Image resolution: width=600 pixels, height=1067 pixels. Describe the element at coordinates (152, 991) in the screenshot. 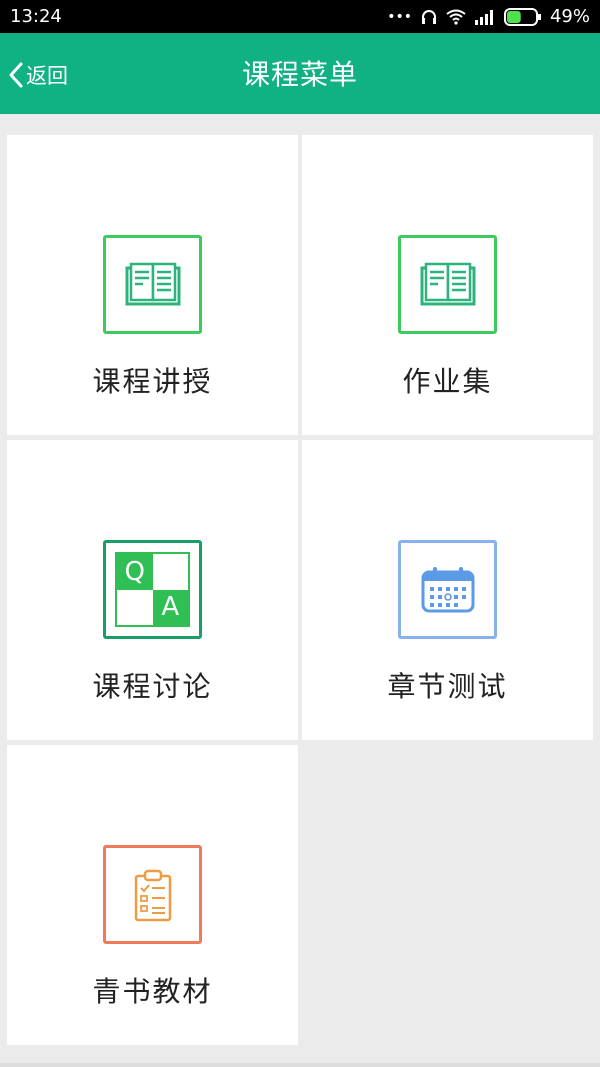

I see `menu-item-label: 青书教材` at that location.